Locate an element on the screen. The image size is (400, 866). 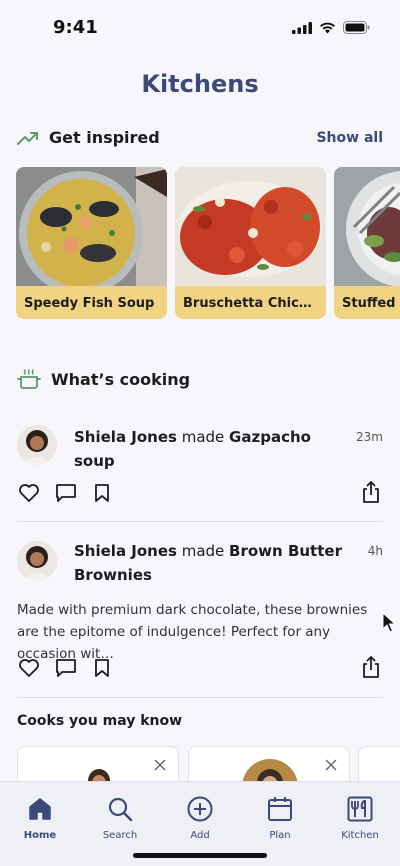
calendar-icon is located at coordinates (280, 809).